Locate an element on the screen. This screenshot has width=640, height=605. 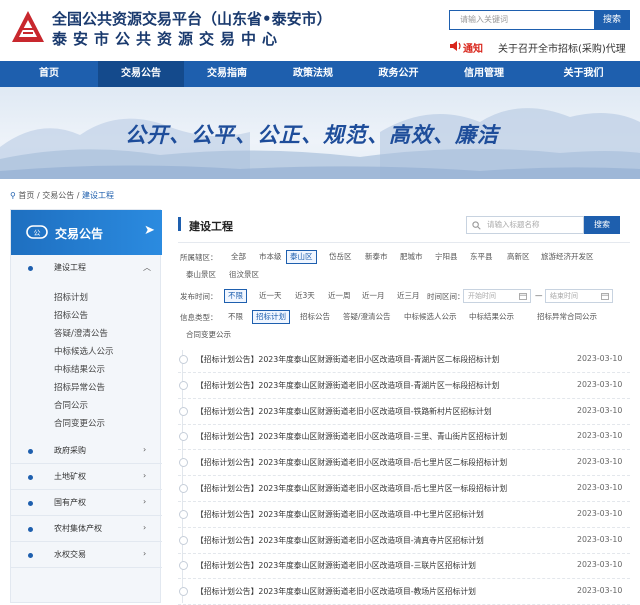
sidebar-subitem: 答疑/澄清公告 is located at coordinates (81, 333).